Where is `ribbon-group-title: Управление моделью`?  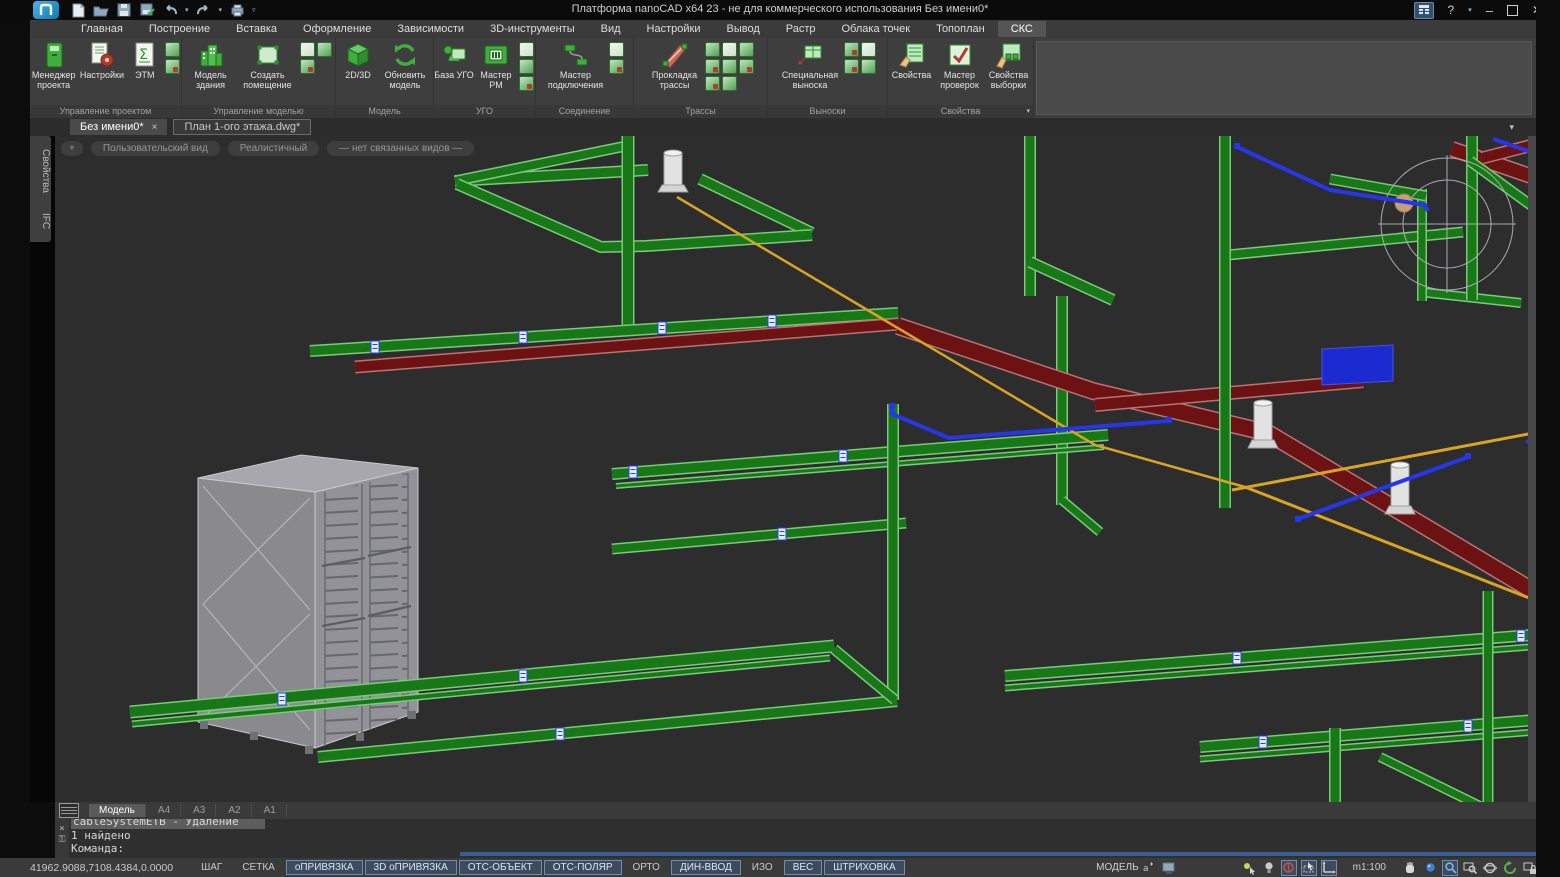 ribbon-group-title: Управление моделью is located at coordinates (258, 111).